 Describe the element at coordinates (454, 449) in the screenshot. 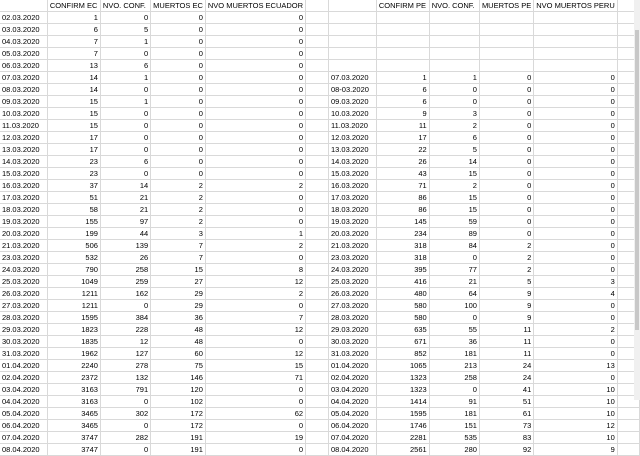

I see `value-cell: 280` at that location.